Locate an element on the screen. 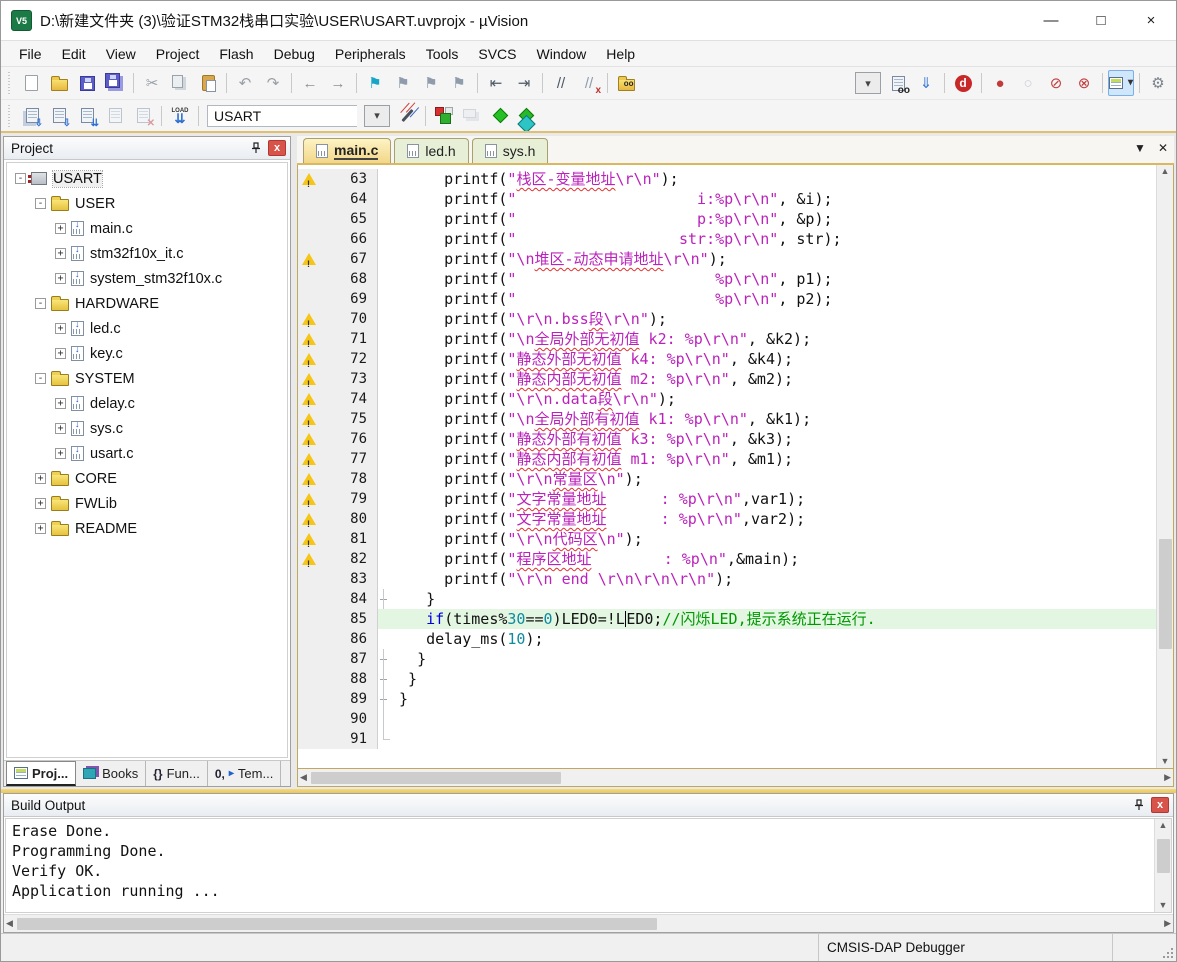 This screenshot has height=962, width=1177. scroll-left-icon: ◀ is located at coordinates (303, 777).